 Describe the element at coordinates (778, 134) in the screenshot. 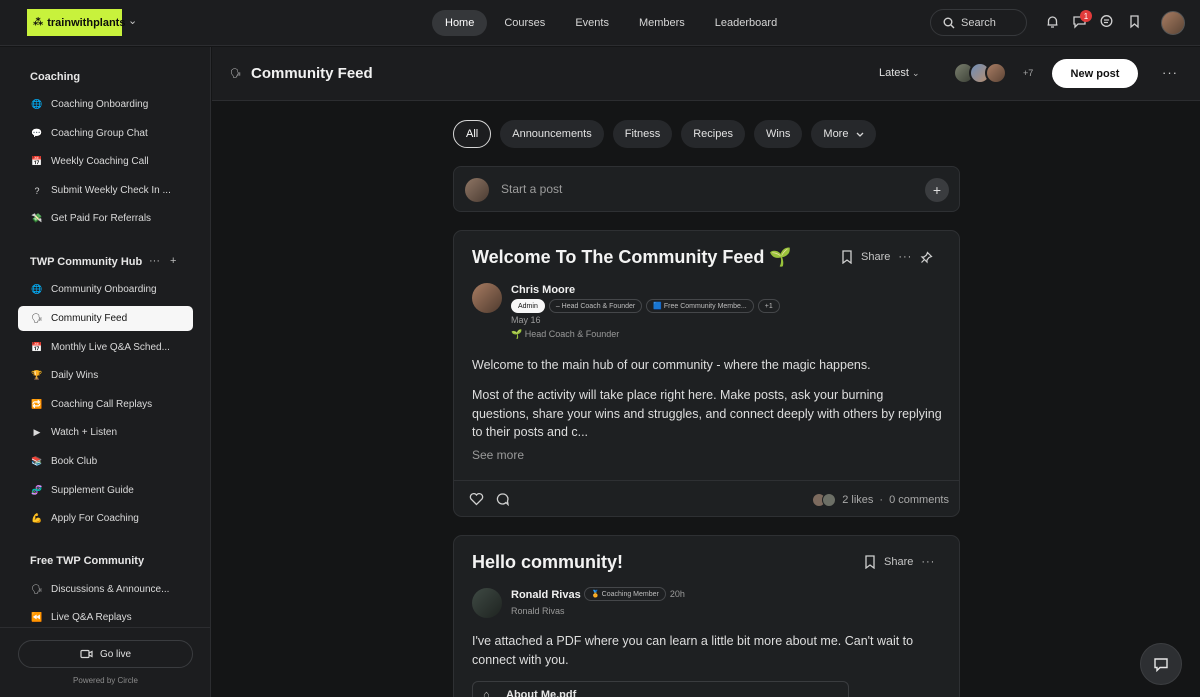

I see `filter-wins: Wins` at that location.